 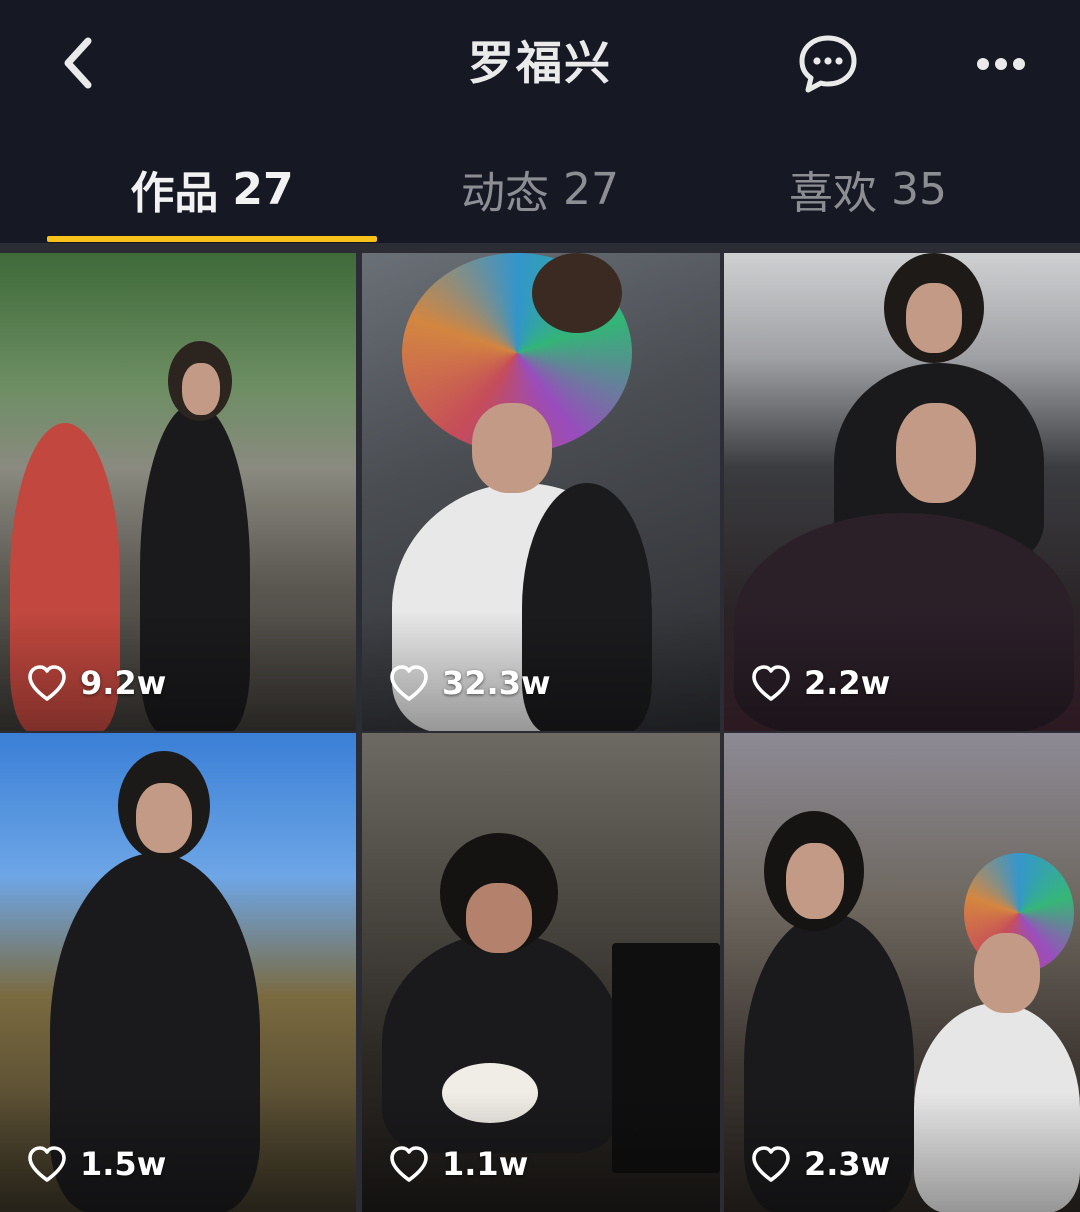 I want to click on like-count: 1.5w, so click(x=96, y=1164).